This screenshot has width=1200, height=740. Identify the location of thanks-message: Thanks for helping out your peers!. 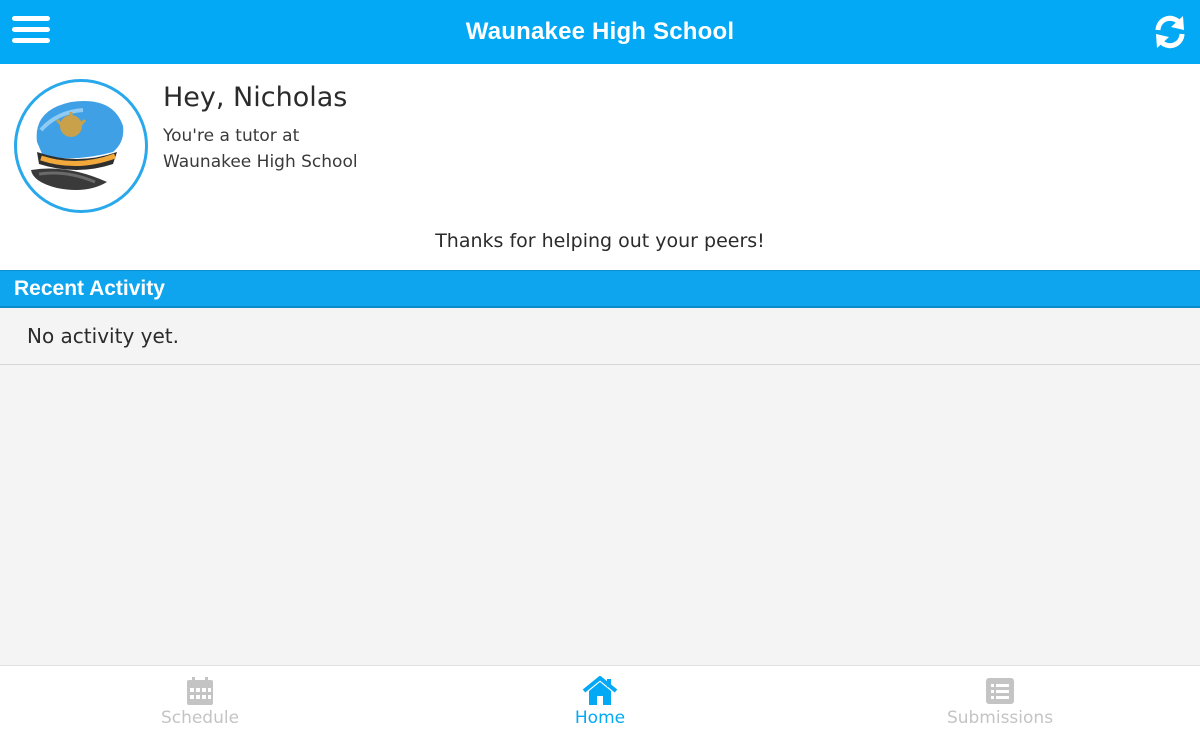
(600, 241).